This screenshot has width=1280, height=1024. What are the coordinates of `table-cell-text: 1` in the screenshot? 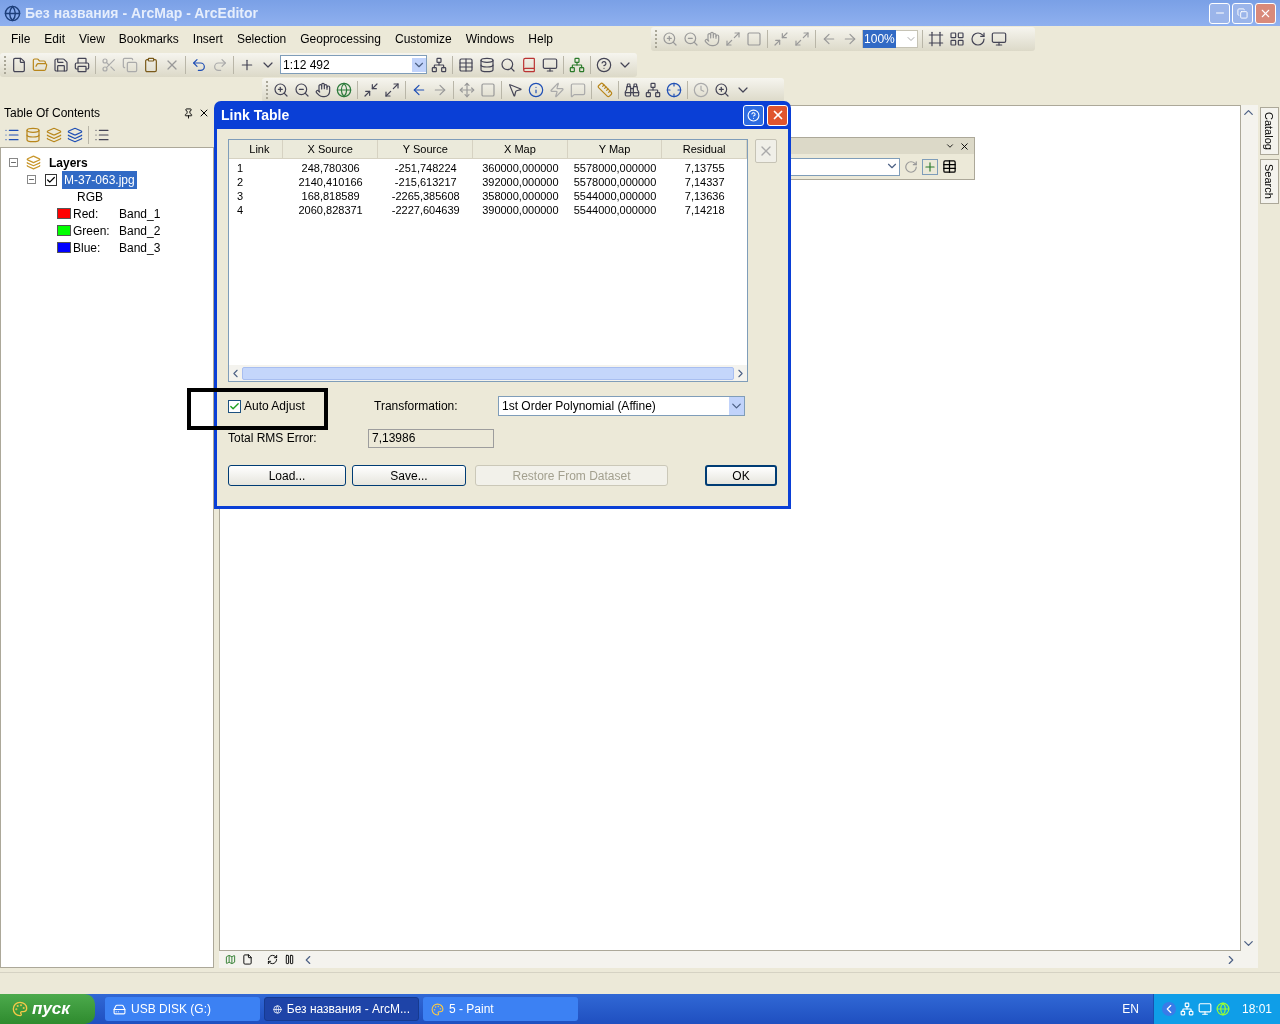 It's located at (240, 168).